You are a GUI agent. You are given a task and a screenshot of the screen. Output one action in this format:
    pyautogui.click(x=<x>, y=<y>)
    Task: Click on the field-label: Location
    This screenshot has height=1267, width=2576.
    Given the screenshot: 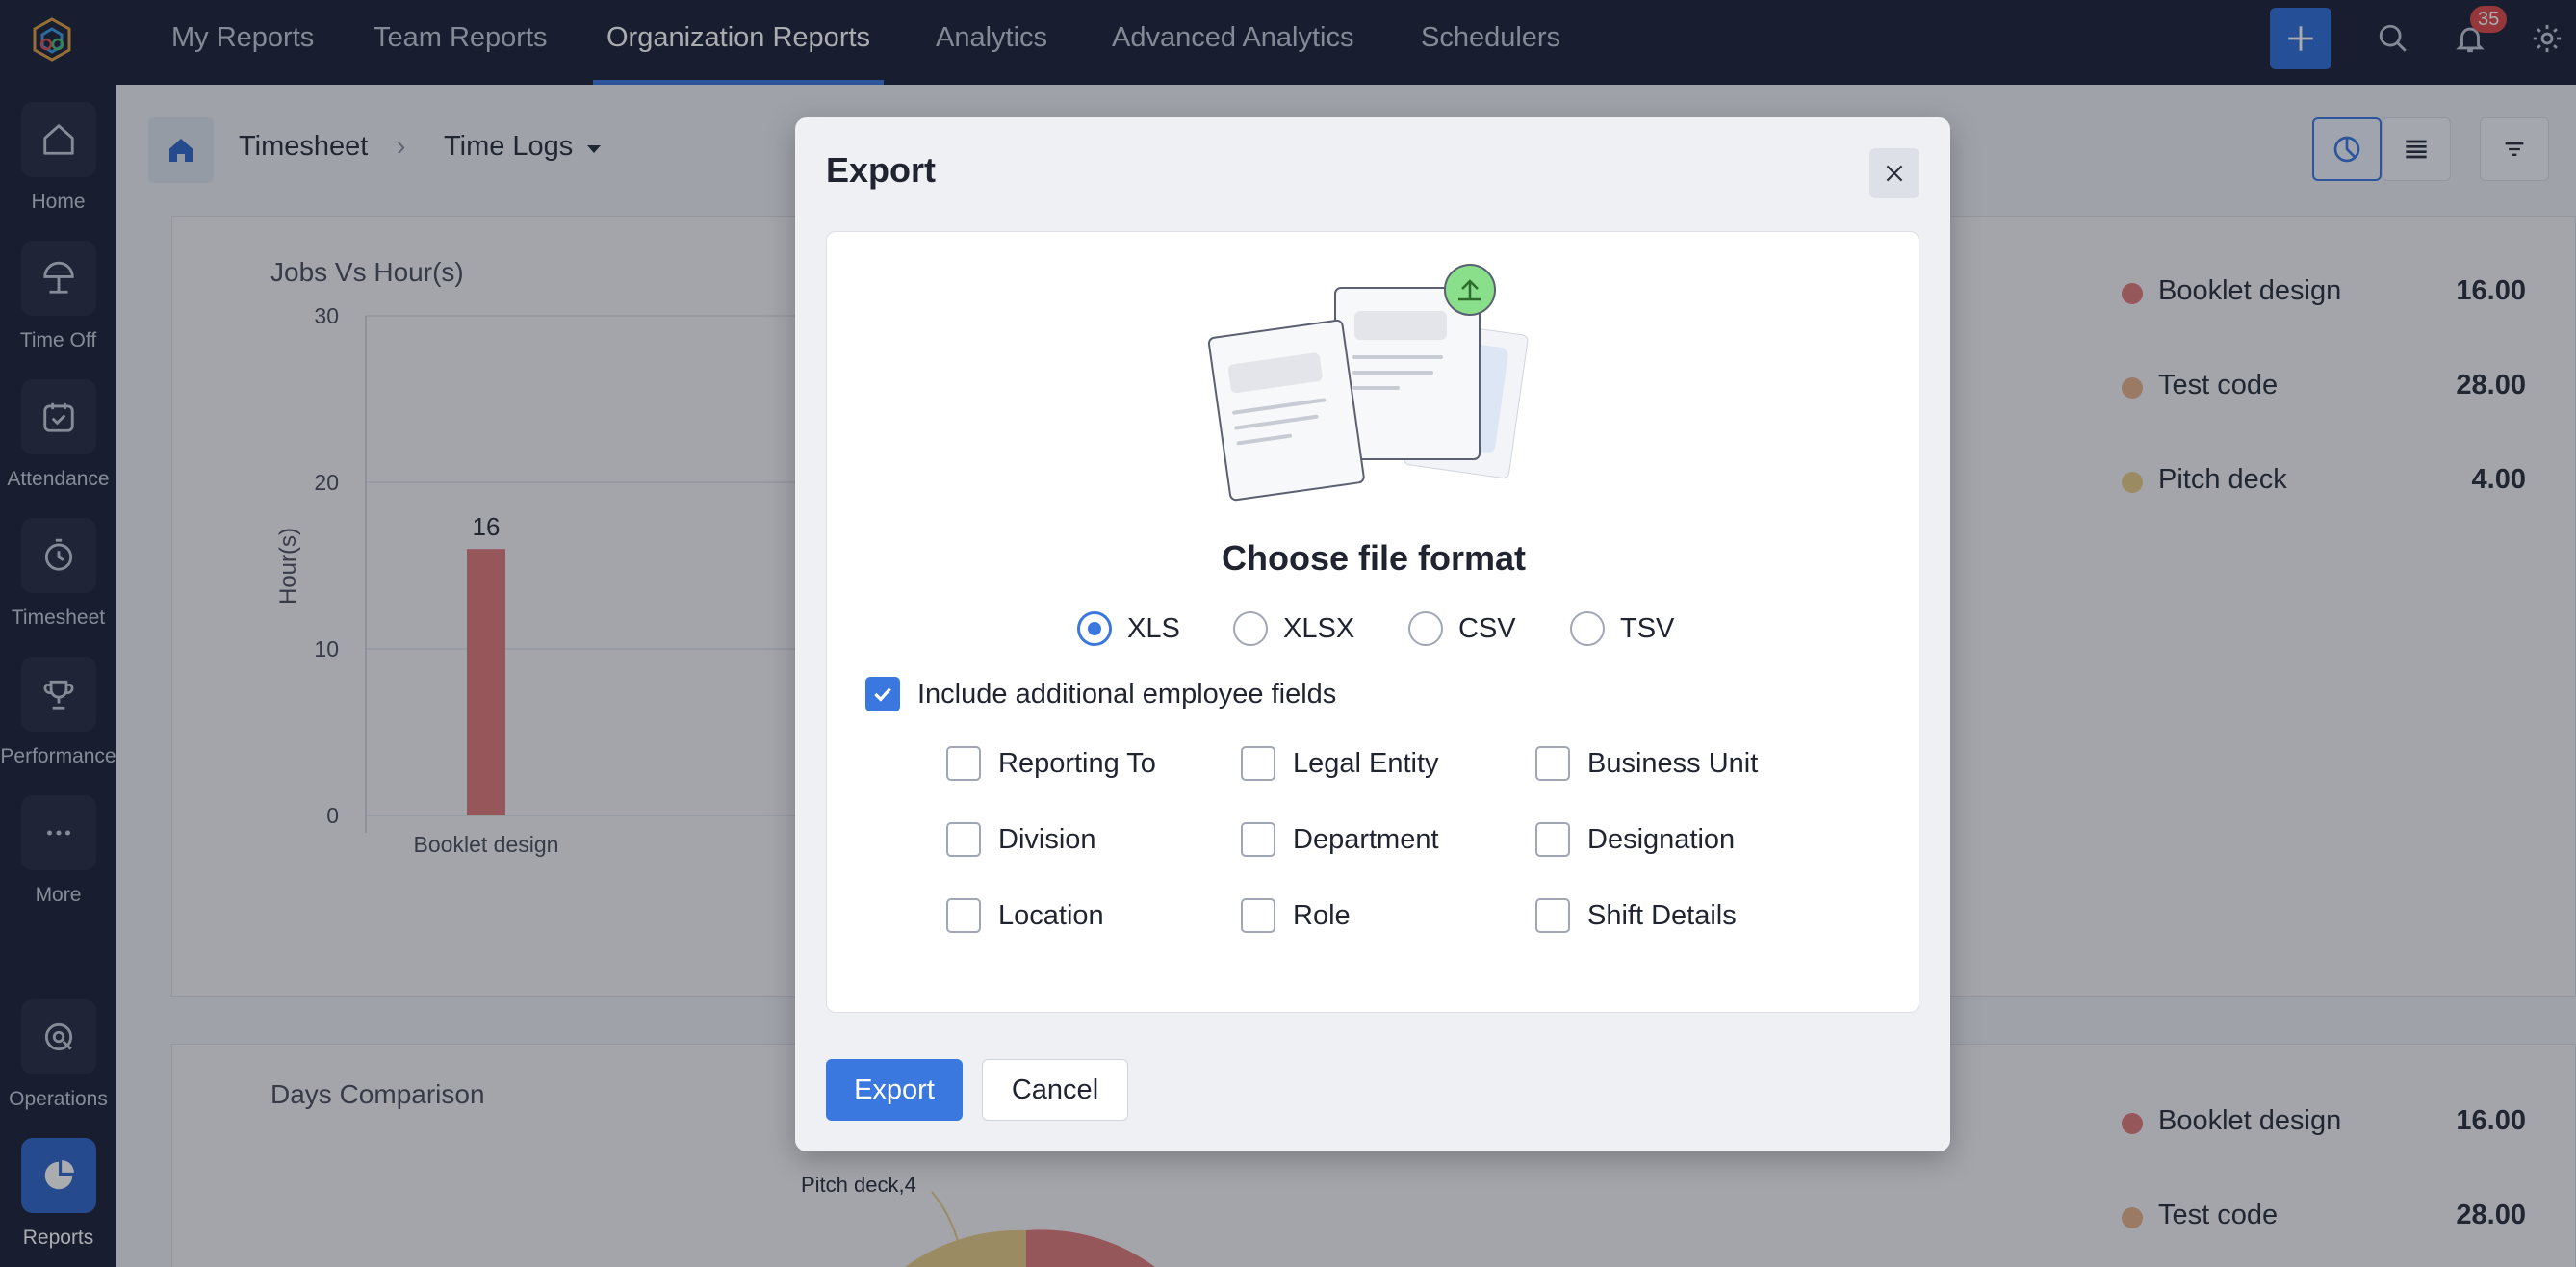 What is the action you would take?
    pyautogui.click(x=1051, y=915)
    